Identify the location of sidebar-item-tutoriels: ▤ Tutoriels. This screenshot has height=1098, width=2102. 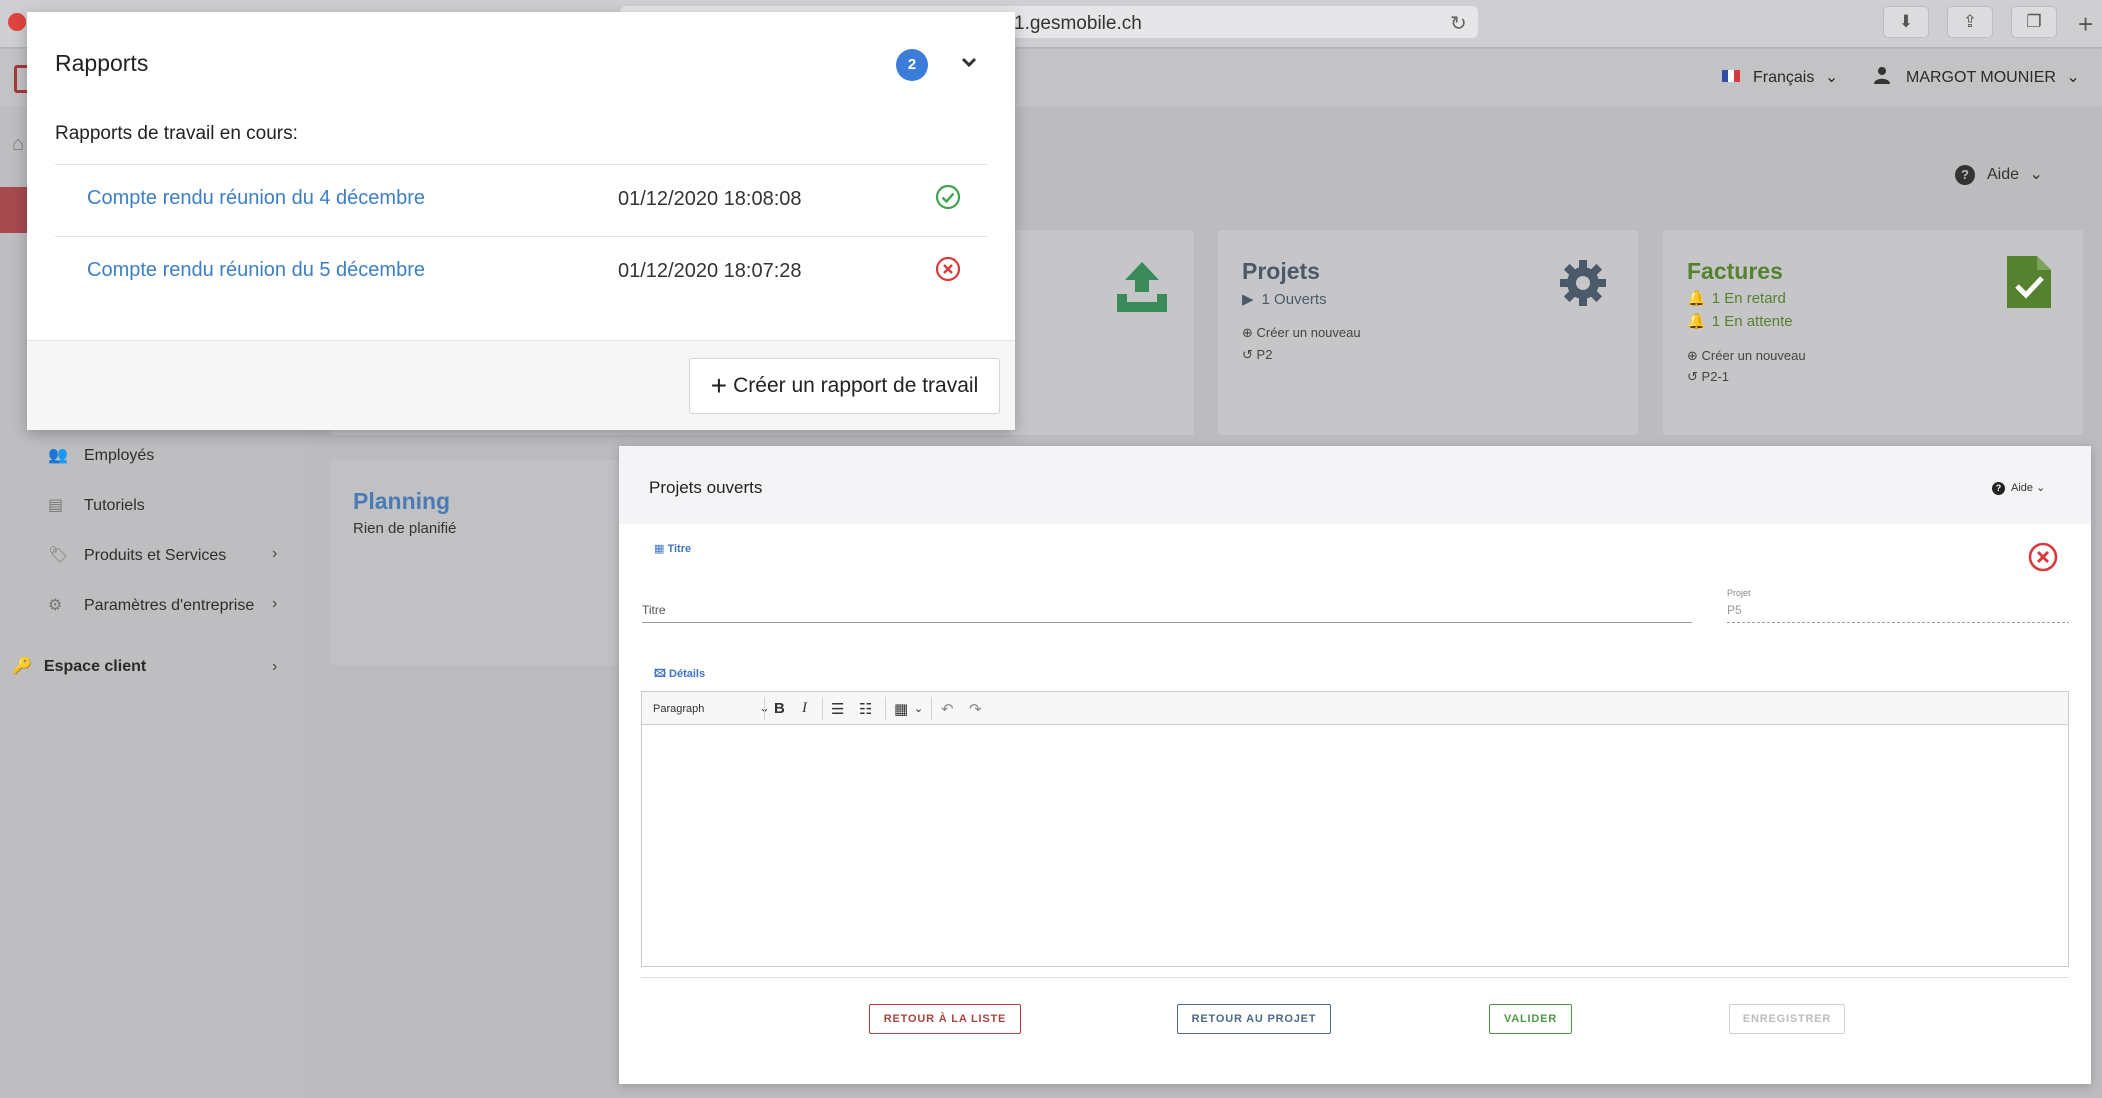
(96, 505).